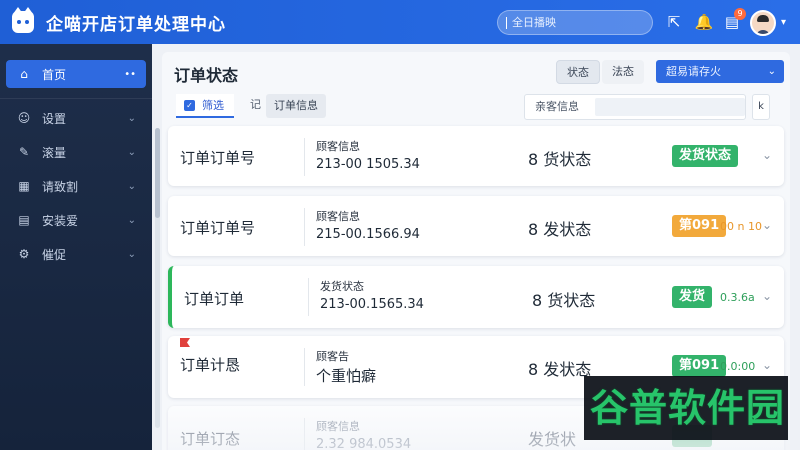  Describe the element at coordinates (214, 299) in the screenshot. I see `order-title: 订单订单` at that location.